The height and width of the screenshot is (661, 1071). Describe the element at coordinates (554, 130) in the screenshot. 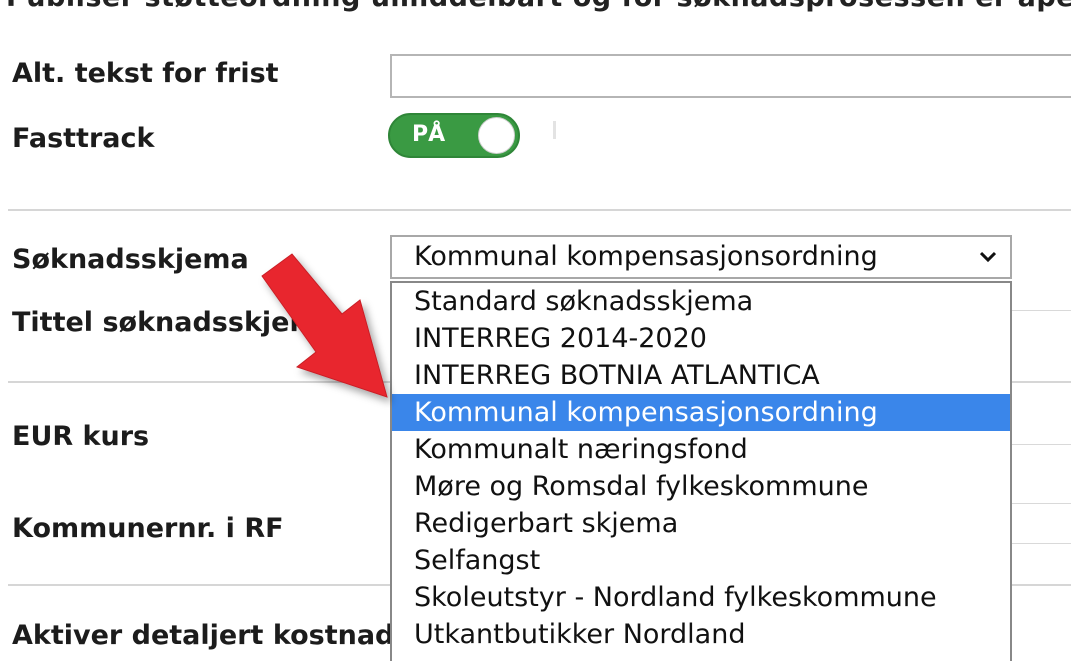

I see `divider-tick` at that location.